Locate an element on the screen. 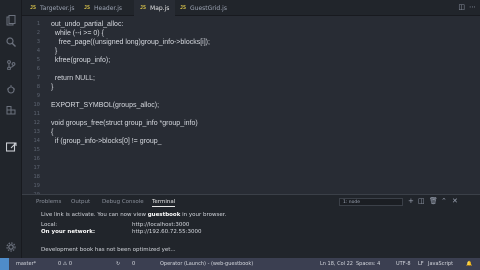 Image resolution: width=480 pixels, height=270 pixels. line-number: 13 is located at coordinates (36, 132).